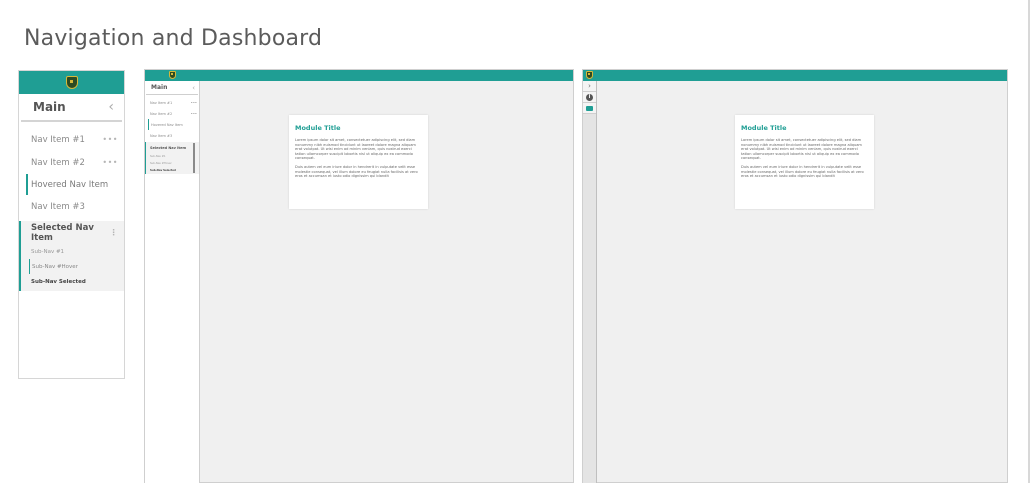  I want to click on sub-nav-item-1: Sub-Nav #1, so click(72, 251).